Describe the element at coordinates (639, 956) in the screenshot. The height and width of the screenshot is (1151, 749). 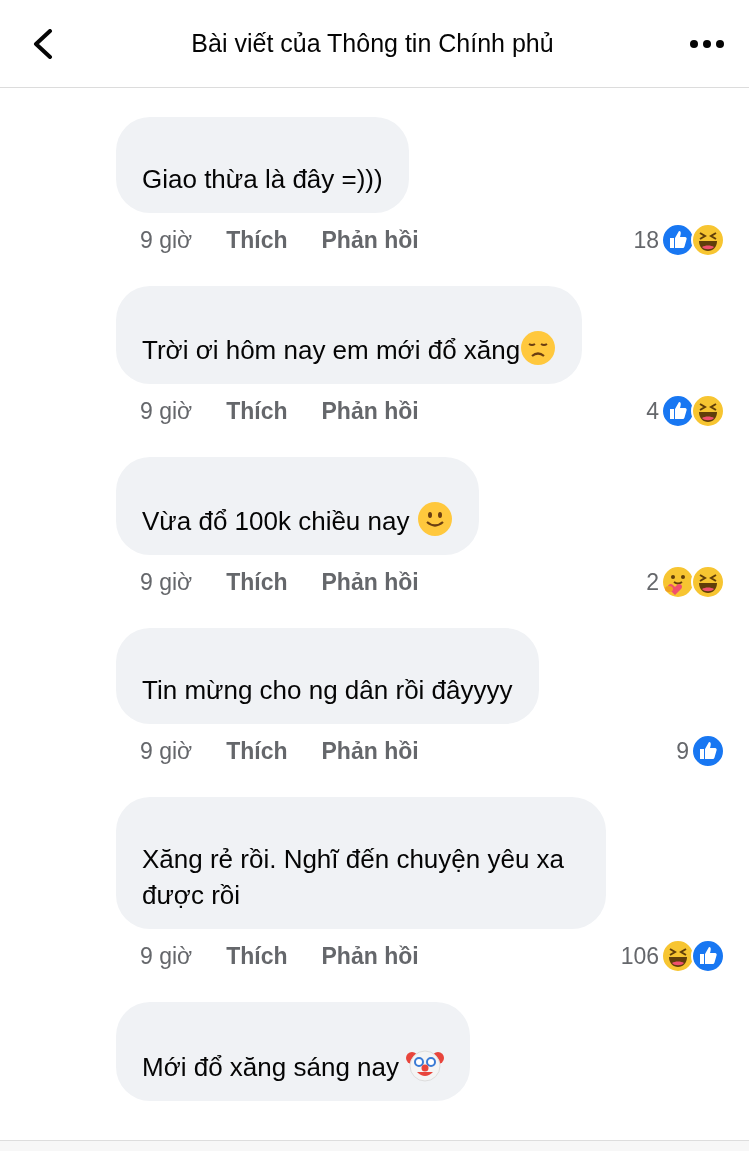
I see `reaction-count: 106` at that location.